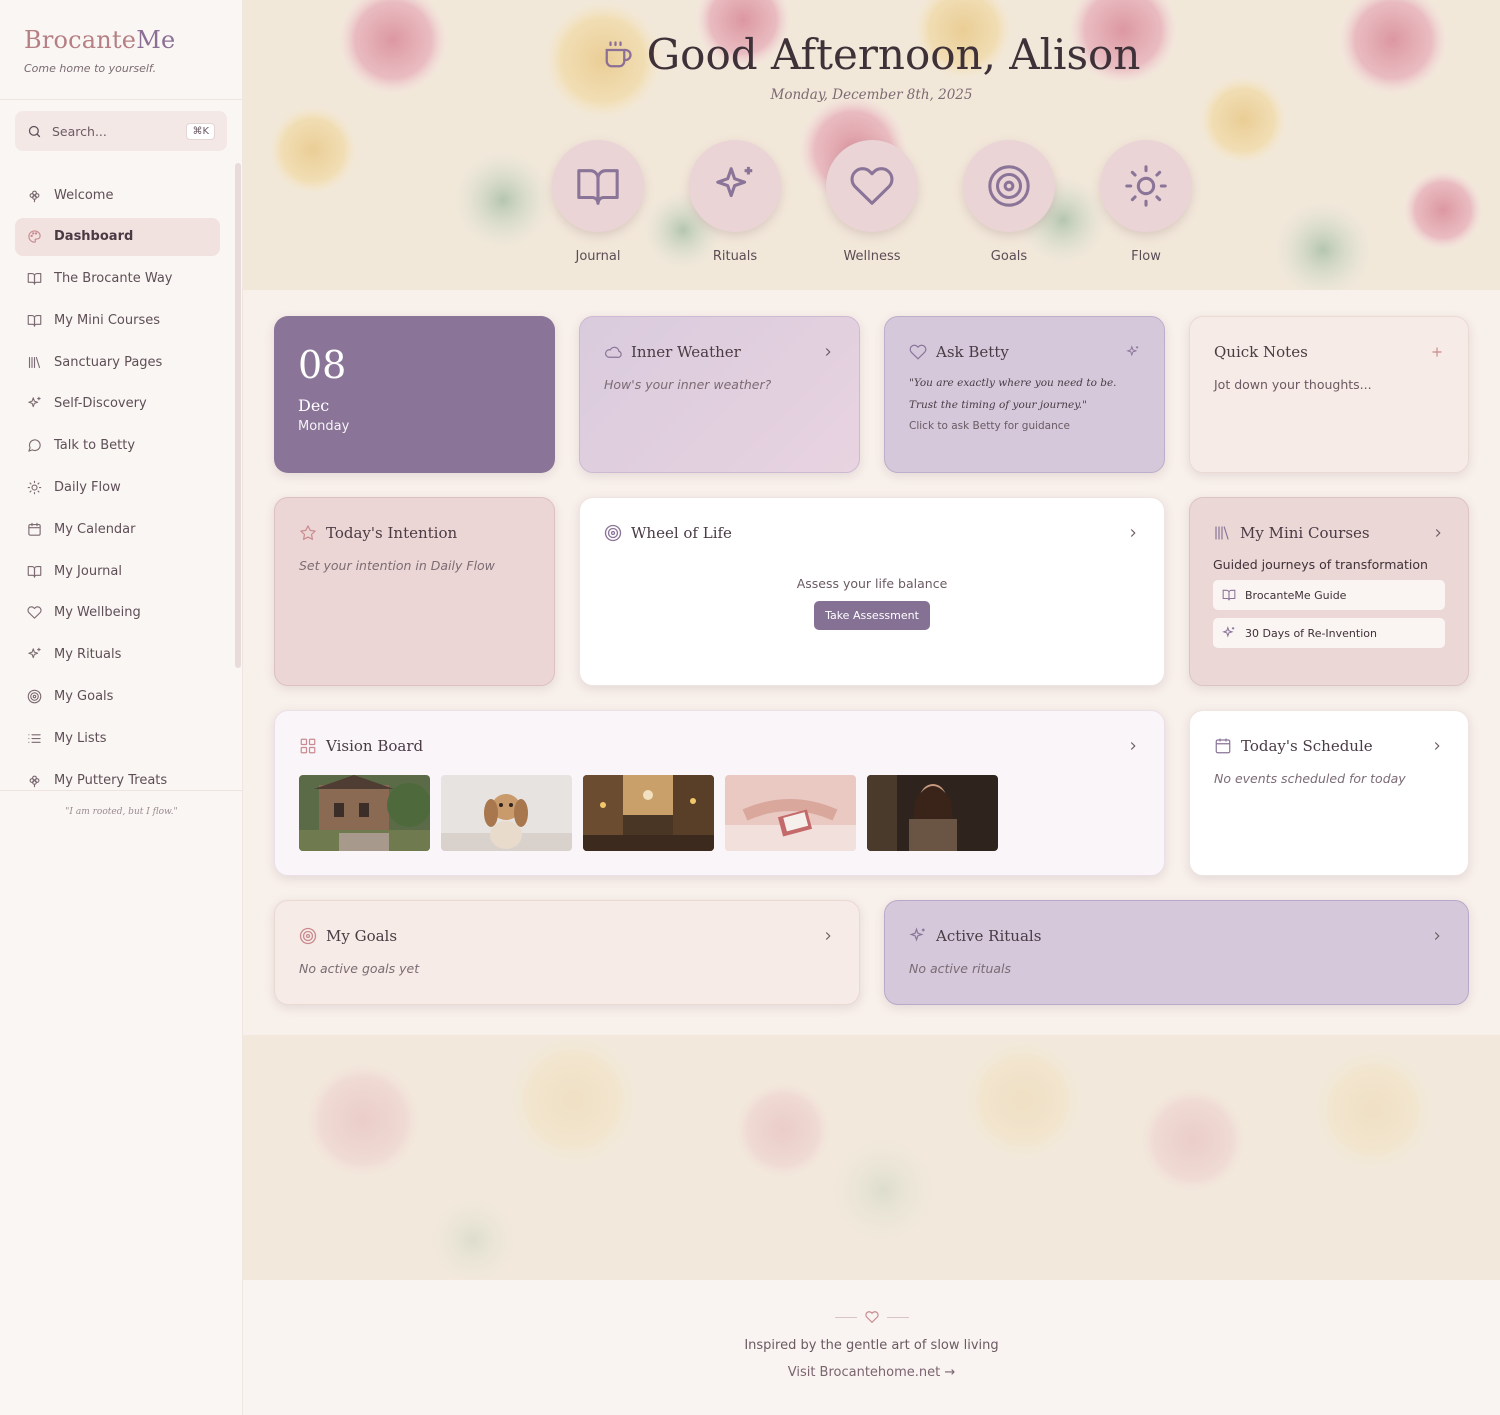  I want to click on brand-logo: BrocanteMe, so click(121, 40).